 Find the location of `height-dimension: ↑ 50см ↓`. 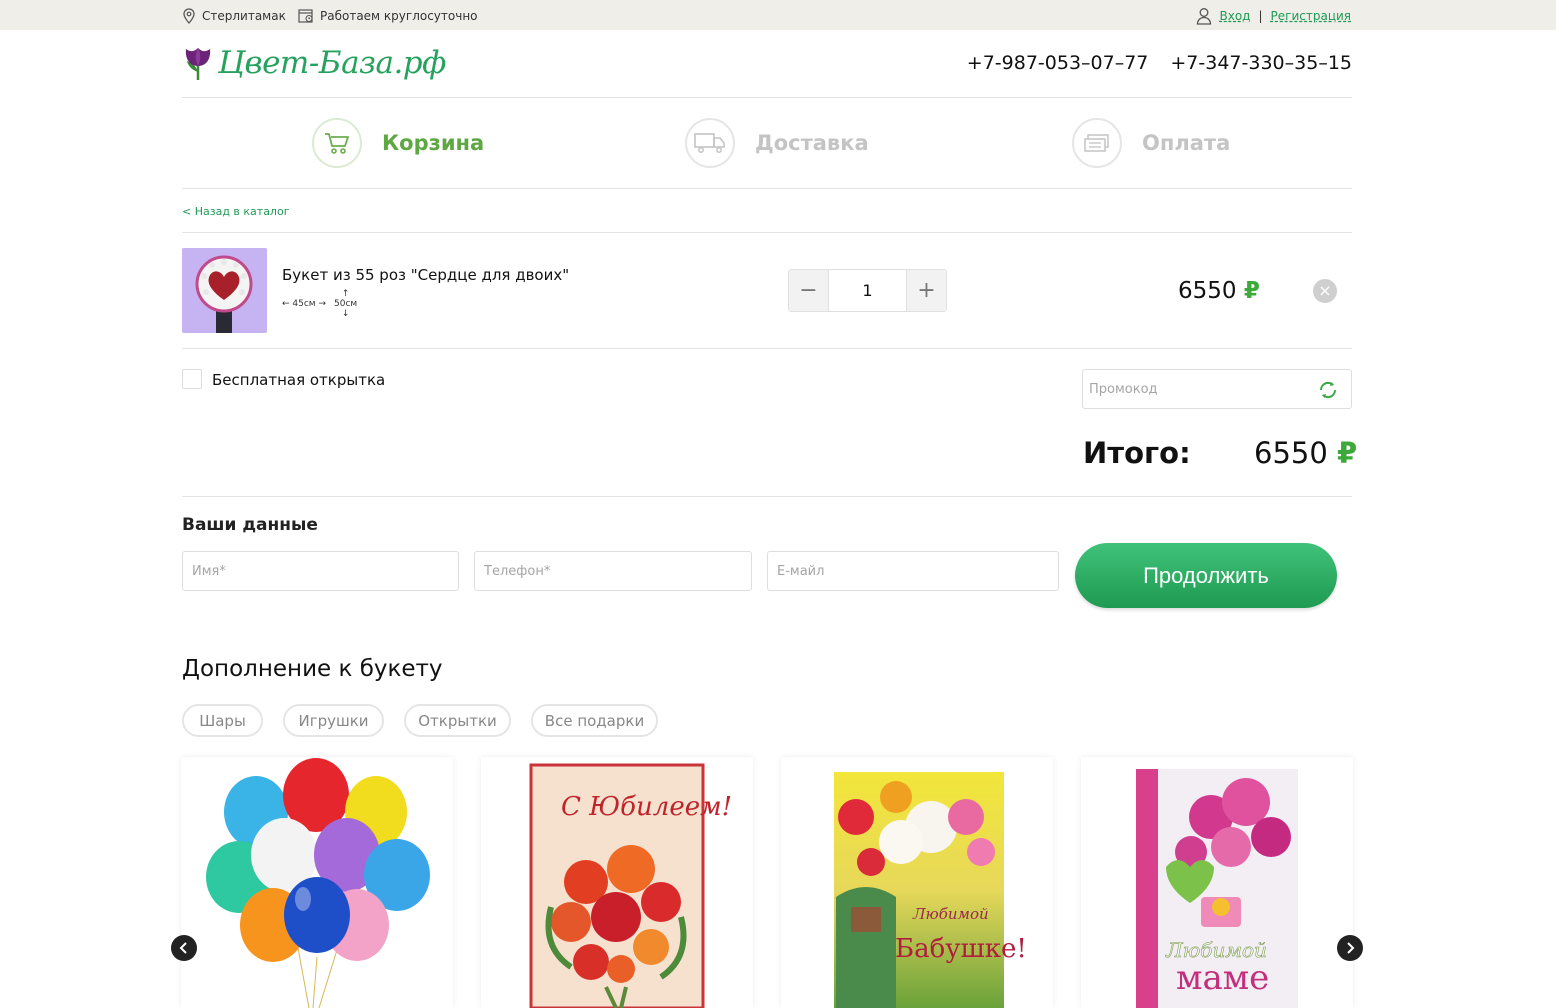

height-dimension: ↑ 50см ↓ is located at coordinates (345, 304).